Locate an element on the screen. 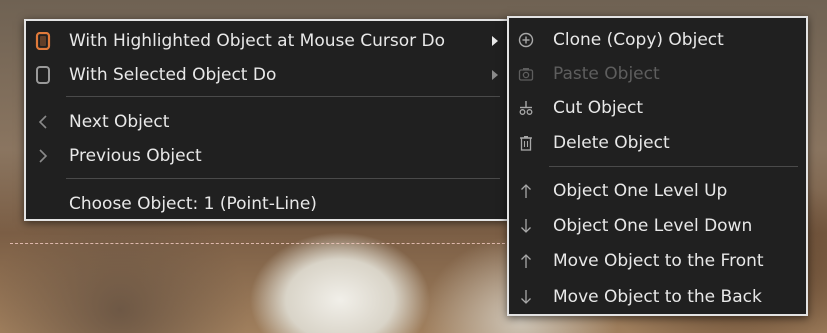  menu-item-paste-object: Paste Object is located at coordinates (657, 74).